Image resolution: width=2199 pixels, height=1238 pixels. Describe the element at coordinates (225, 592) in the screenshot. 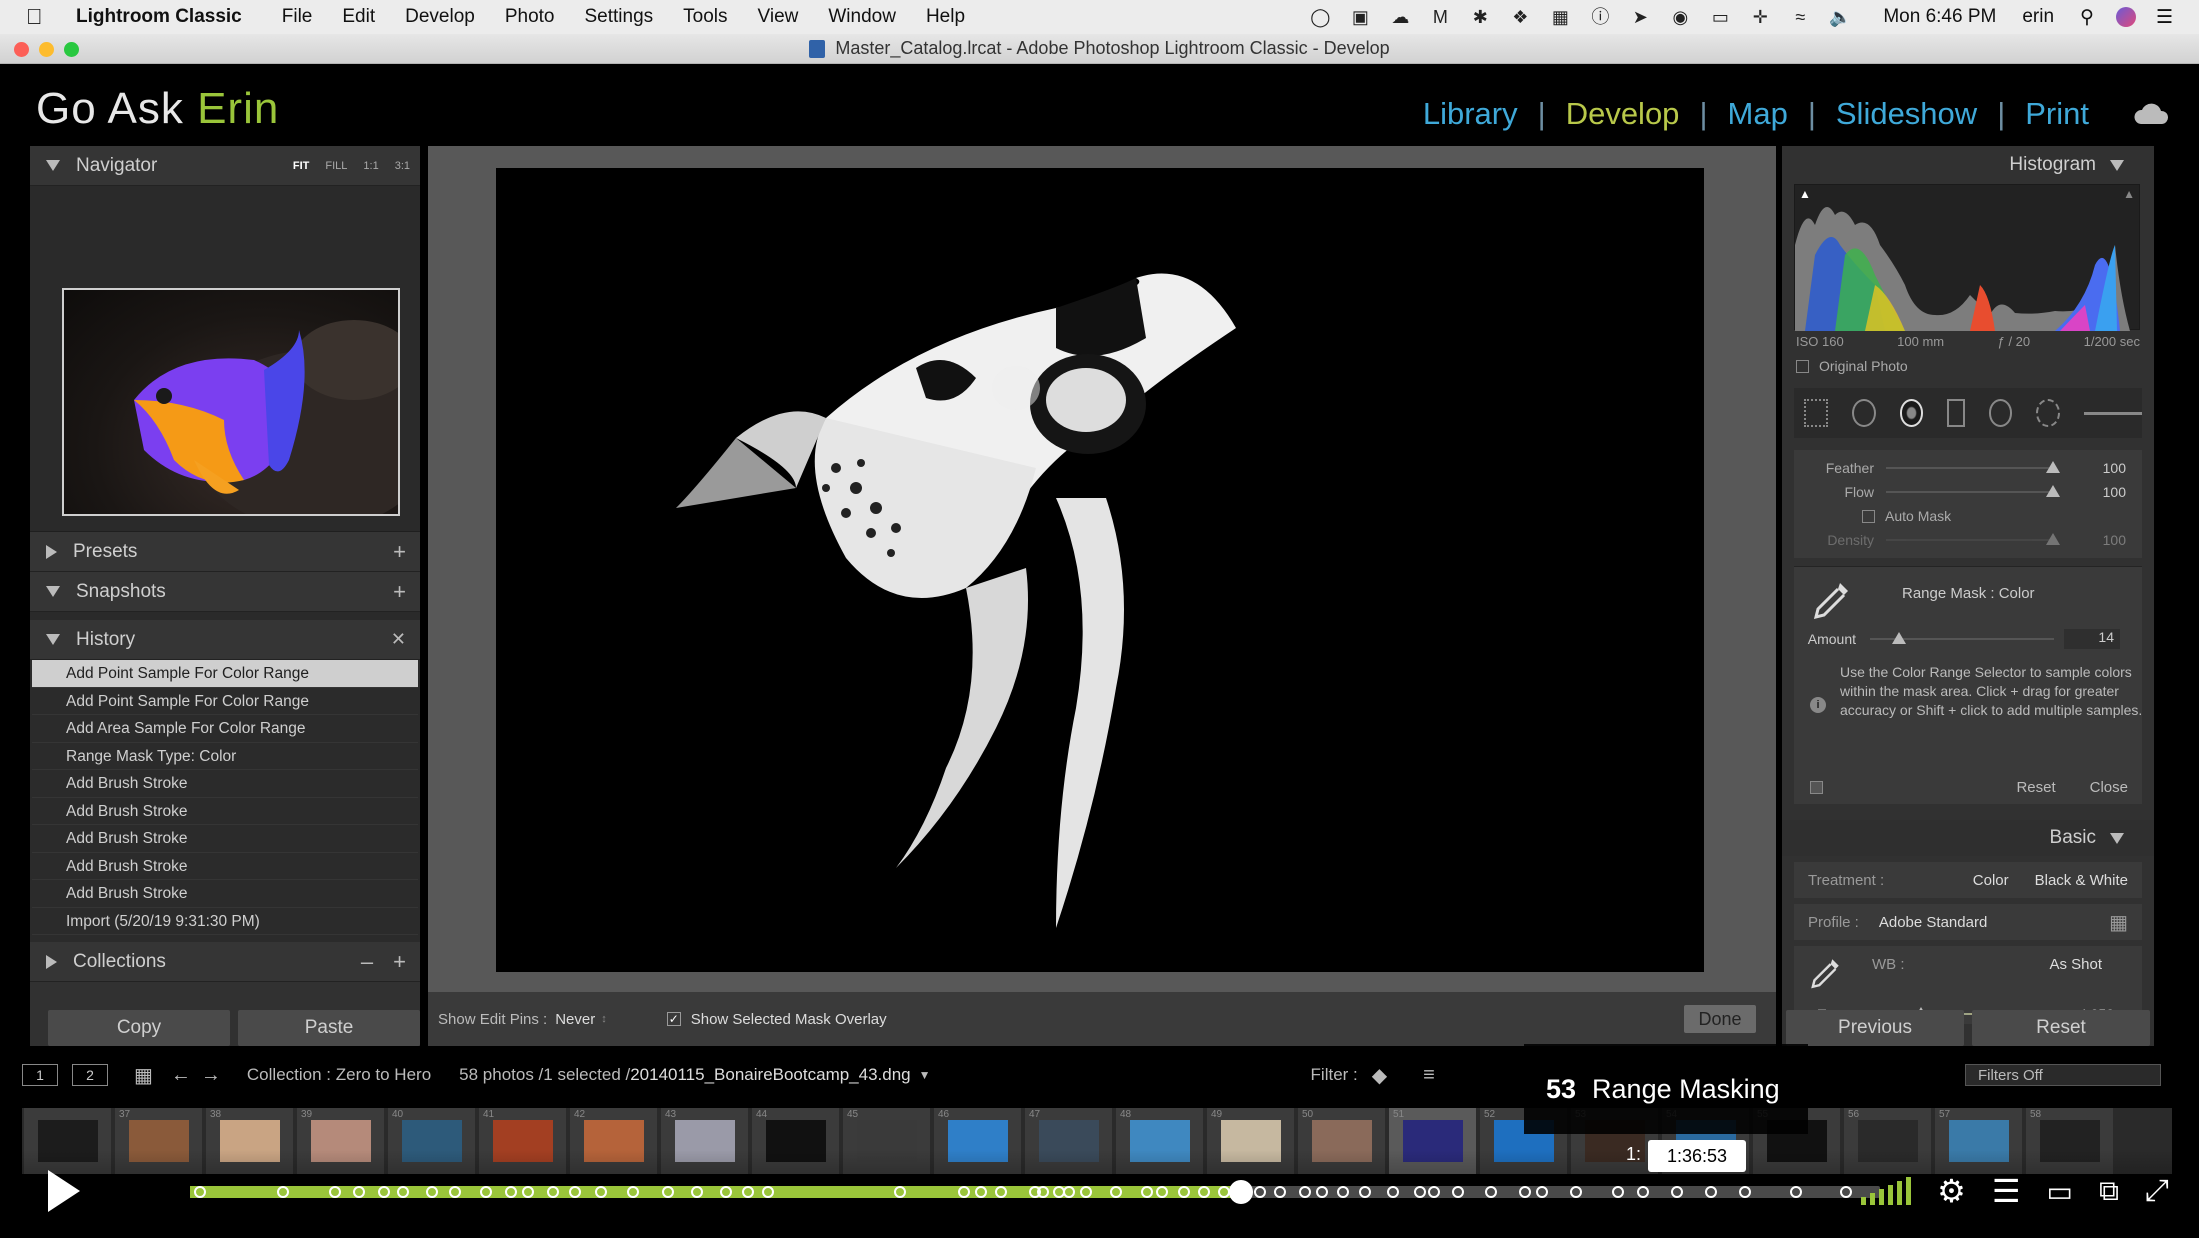

I see `snapshots-header: Snapshots +` at that location.